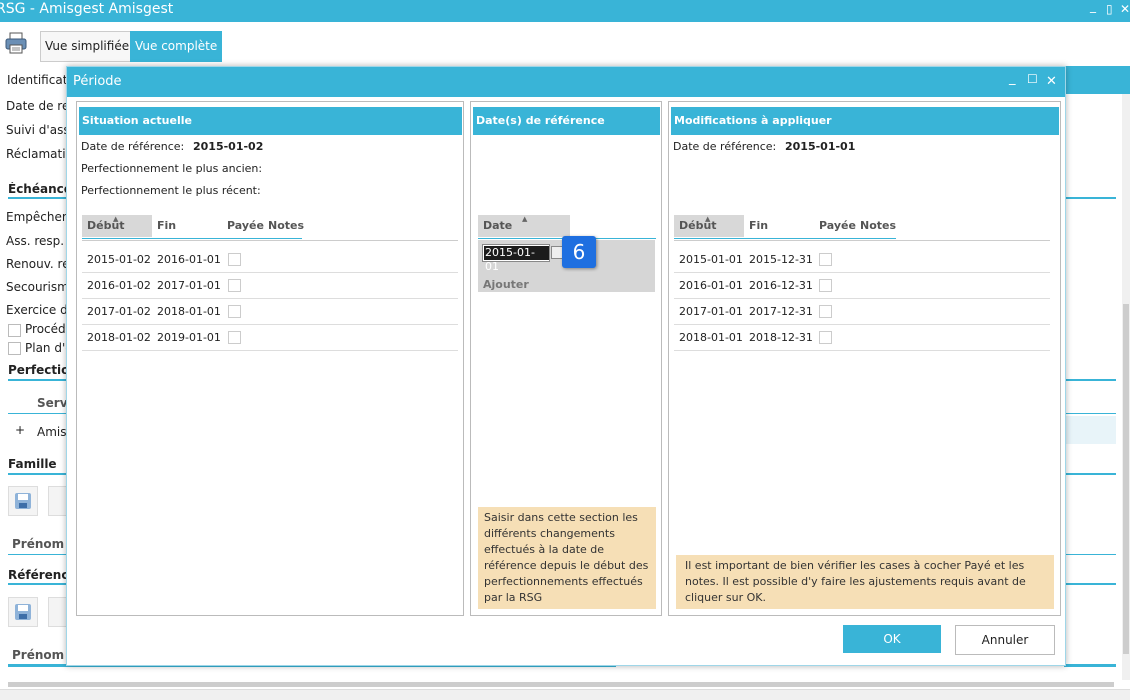  I want to click on column-prenom-2: Prénom, so click(38, 655).